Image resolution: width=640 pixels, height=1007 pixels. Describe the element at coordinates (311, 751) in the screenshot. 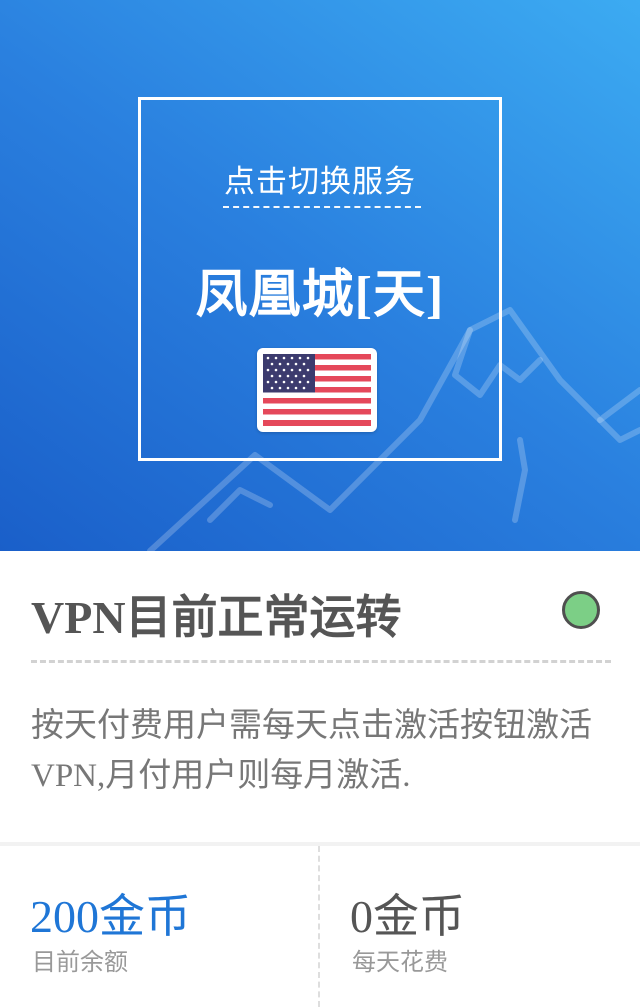

I see `activation-instructions: 按天付费用户需每天点击激活按钮激活VPN,月付用户则每月激活.` at that location.